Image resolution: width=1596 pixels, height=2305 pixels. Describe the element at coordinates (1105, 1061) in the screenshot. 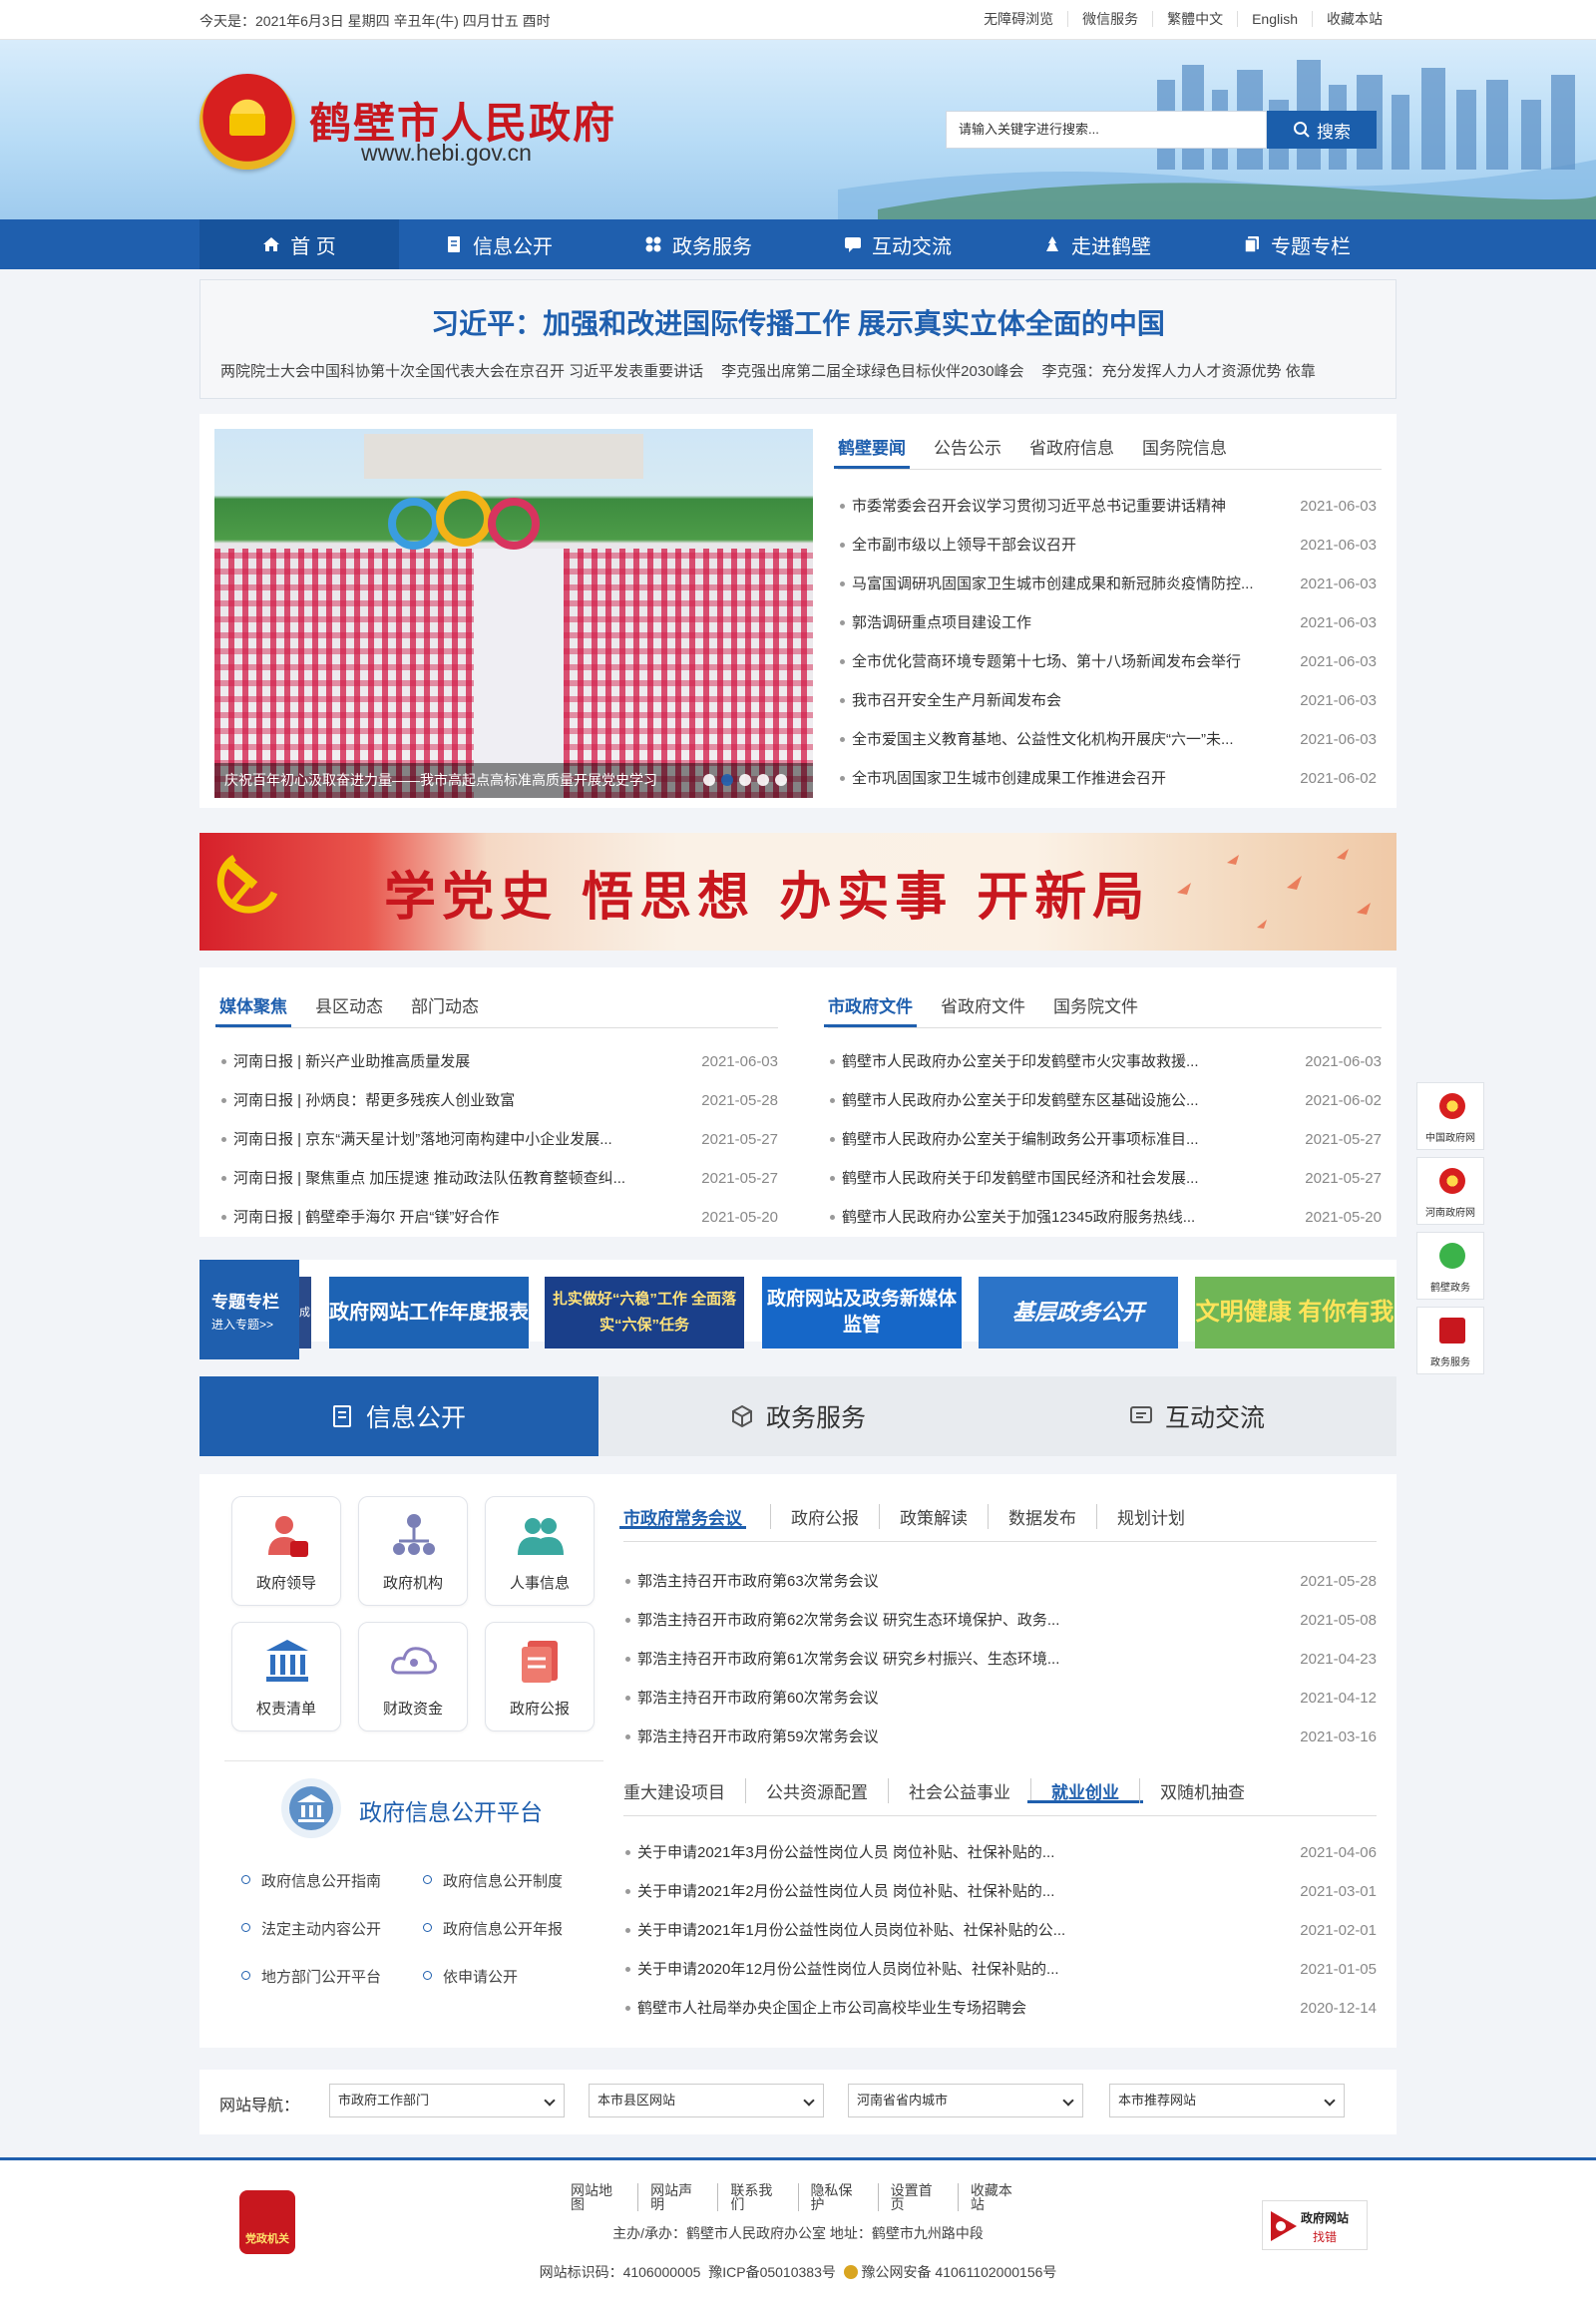

I see `list-item: 鹤壁市人民政府办公室关于印发鹤壁市火灾事故救援... 2021-06-03` at that location.